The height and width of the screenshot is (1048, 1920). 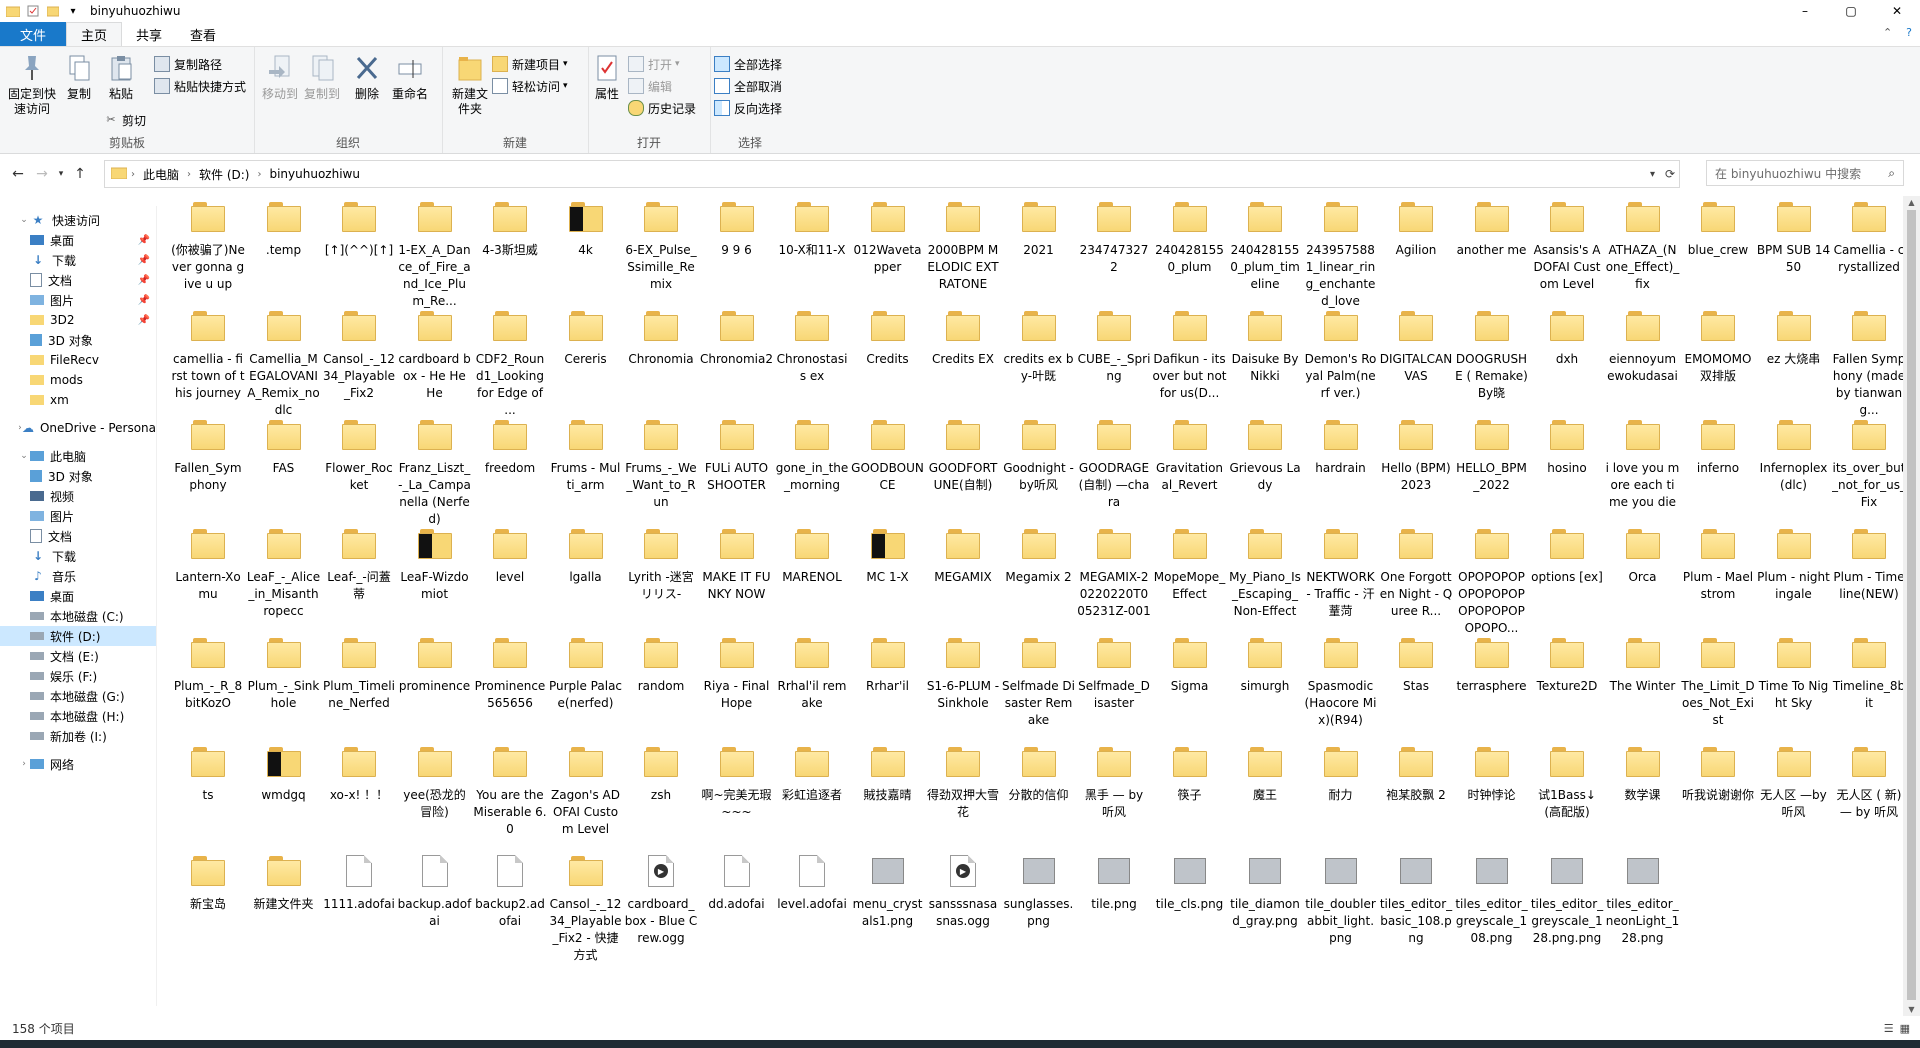 What do you see at coordinates (93, 616) in the screenshot?
I see `nav-drive-c: 本地磁盘 (C:)` at bounding box center [93, 616].